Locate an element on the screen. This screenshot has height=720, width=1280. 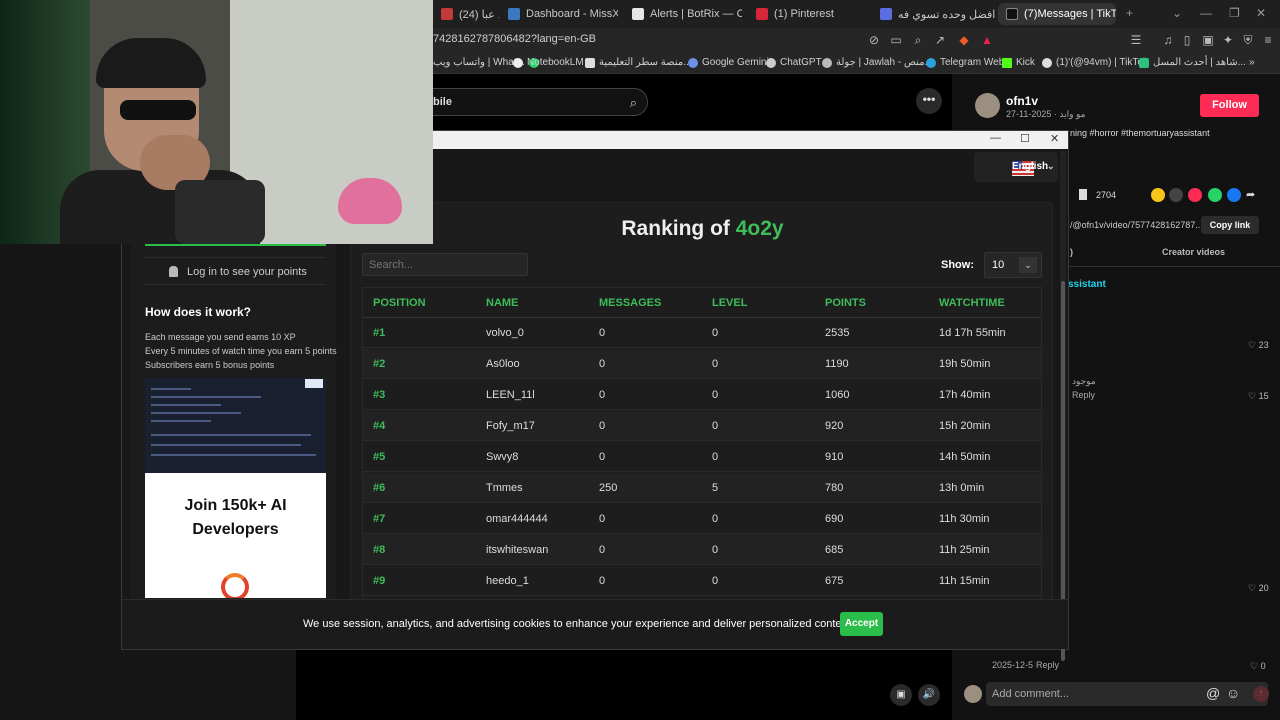
browser-tab: (1) Pinterest is located at coordinates (807, 14).